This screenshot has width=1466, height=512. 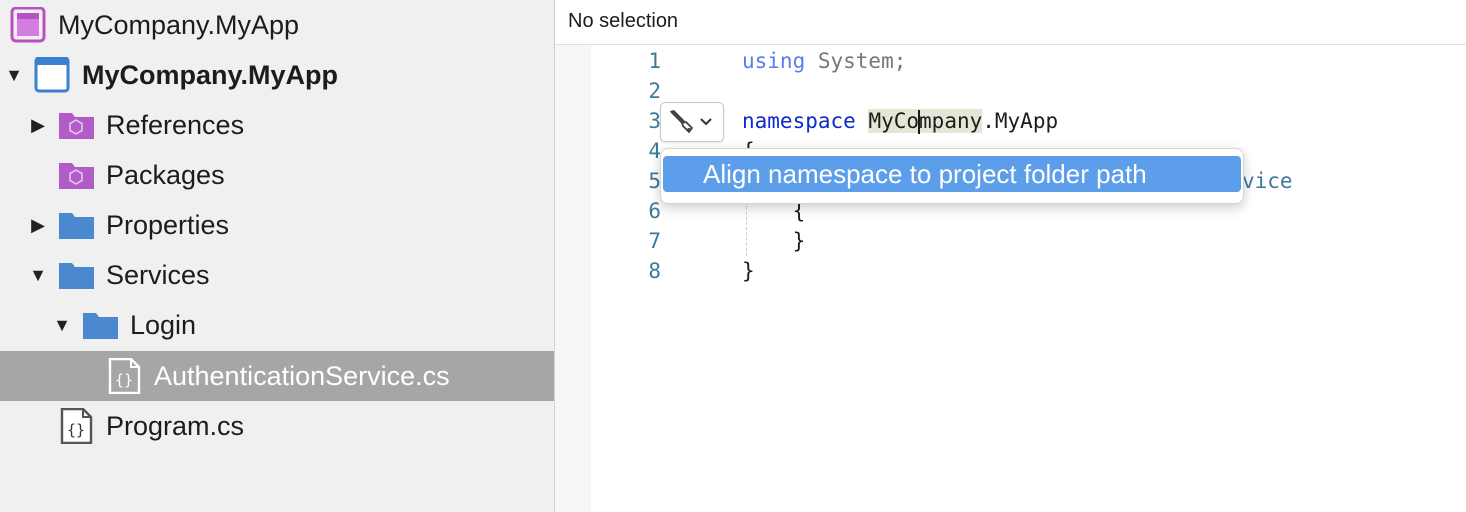 I want to click on code-line: 7 }, so click(x=1010, y=241).